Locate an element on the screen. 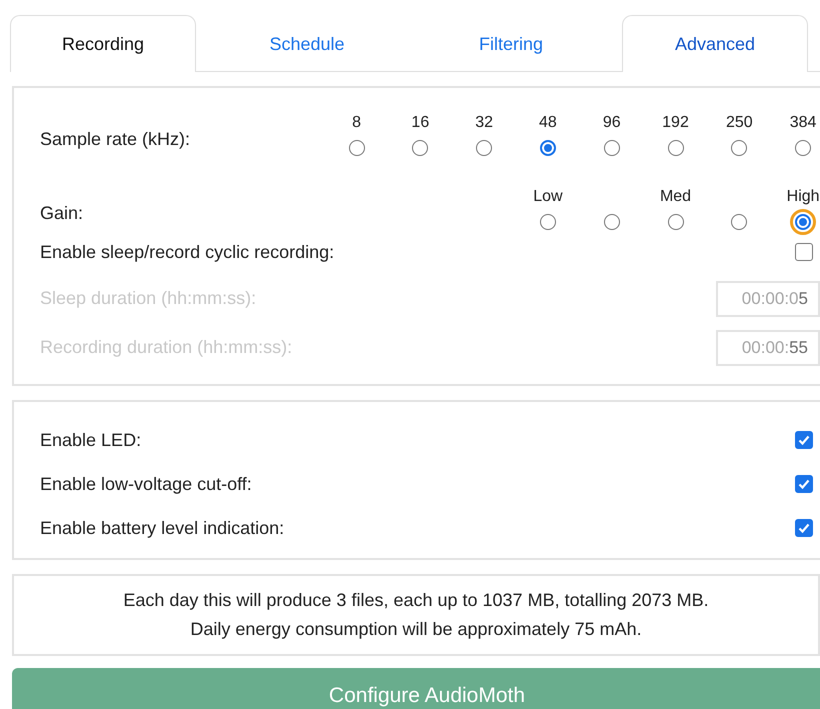 This screenshot has height=709, width=820. option-label: High is located at coordinates (803, 197).